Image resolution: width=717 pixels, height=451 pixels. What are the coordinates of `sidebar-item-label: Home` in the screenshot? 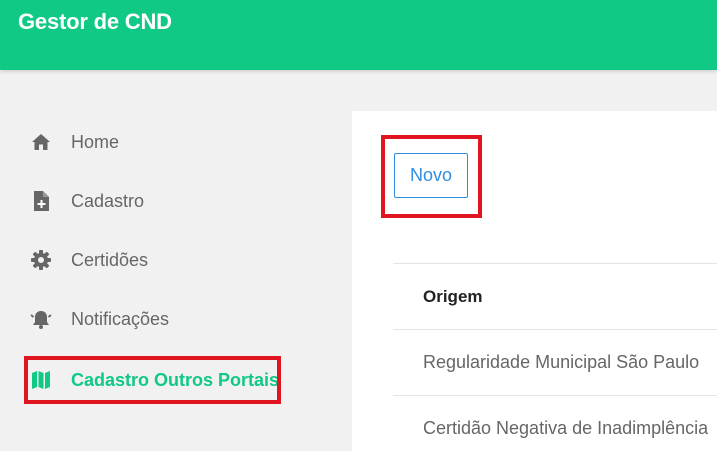 It's located at (95, 141).